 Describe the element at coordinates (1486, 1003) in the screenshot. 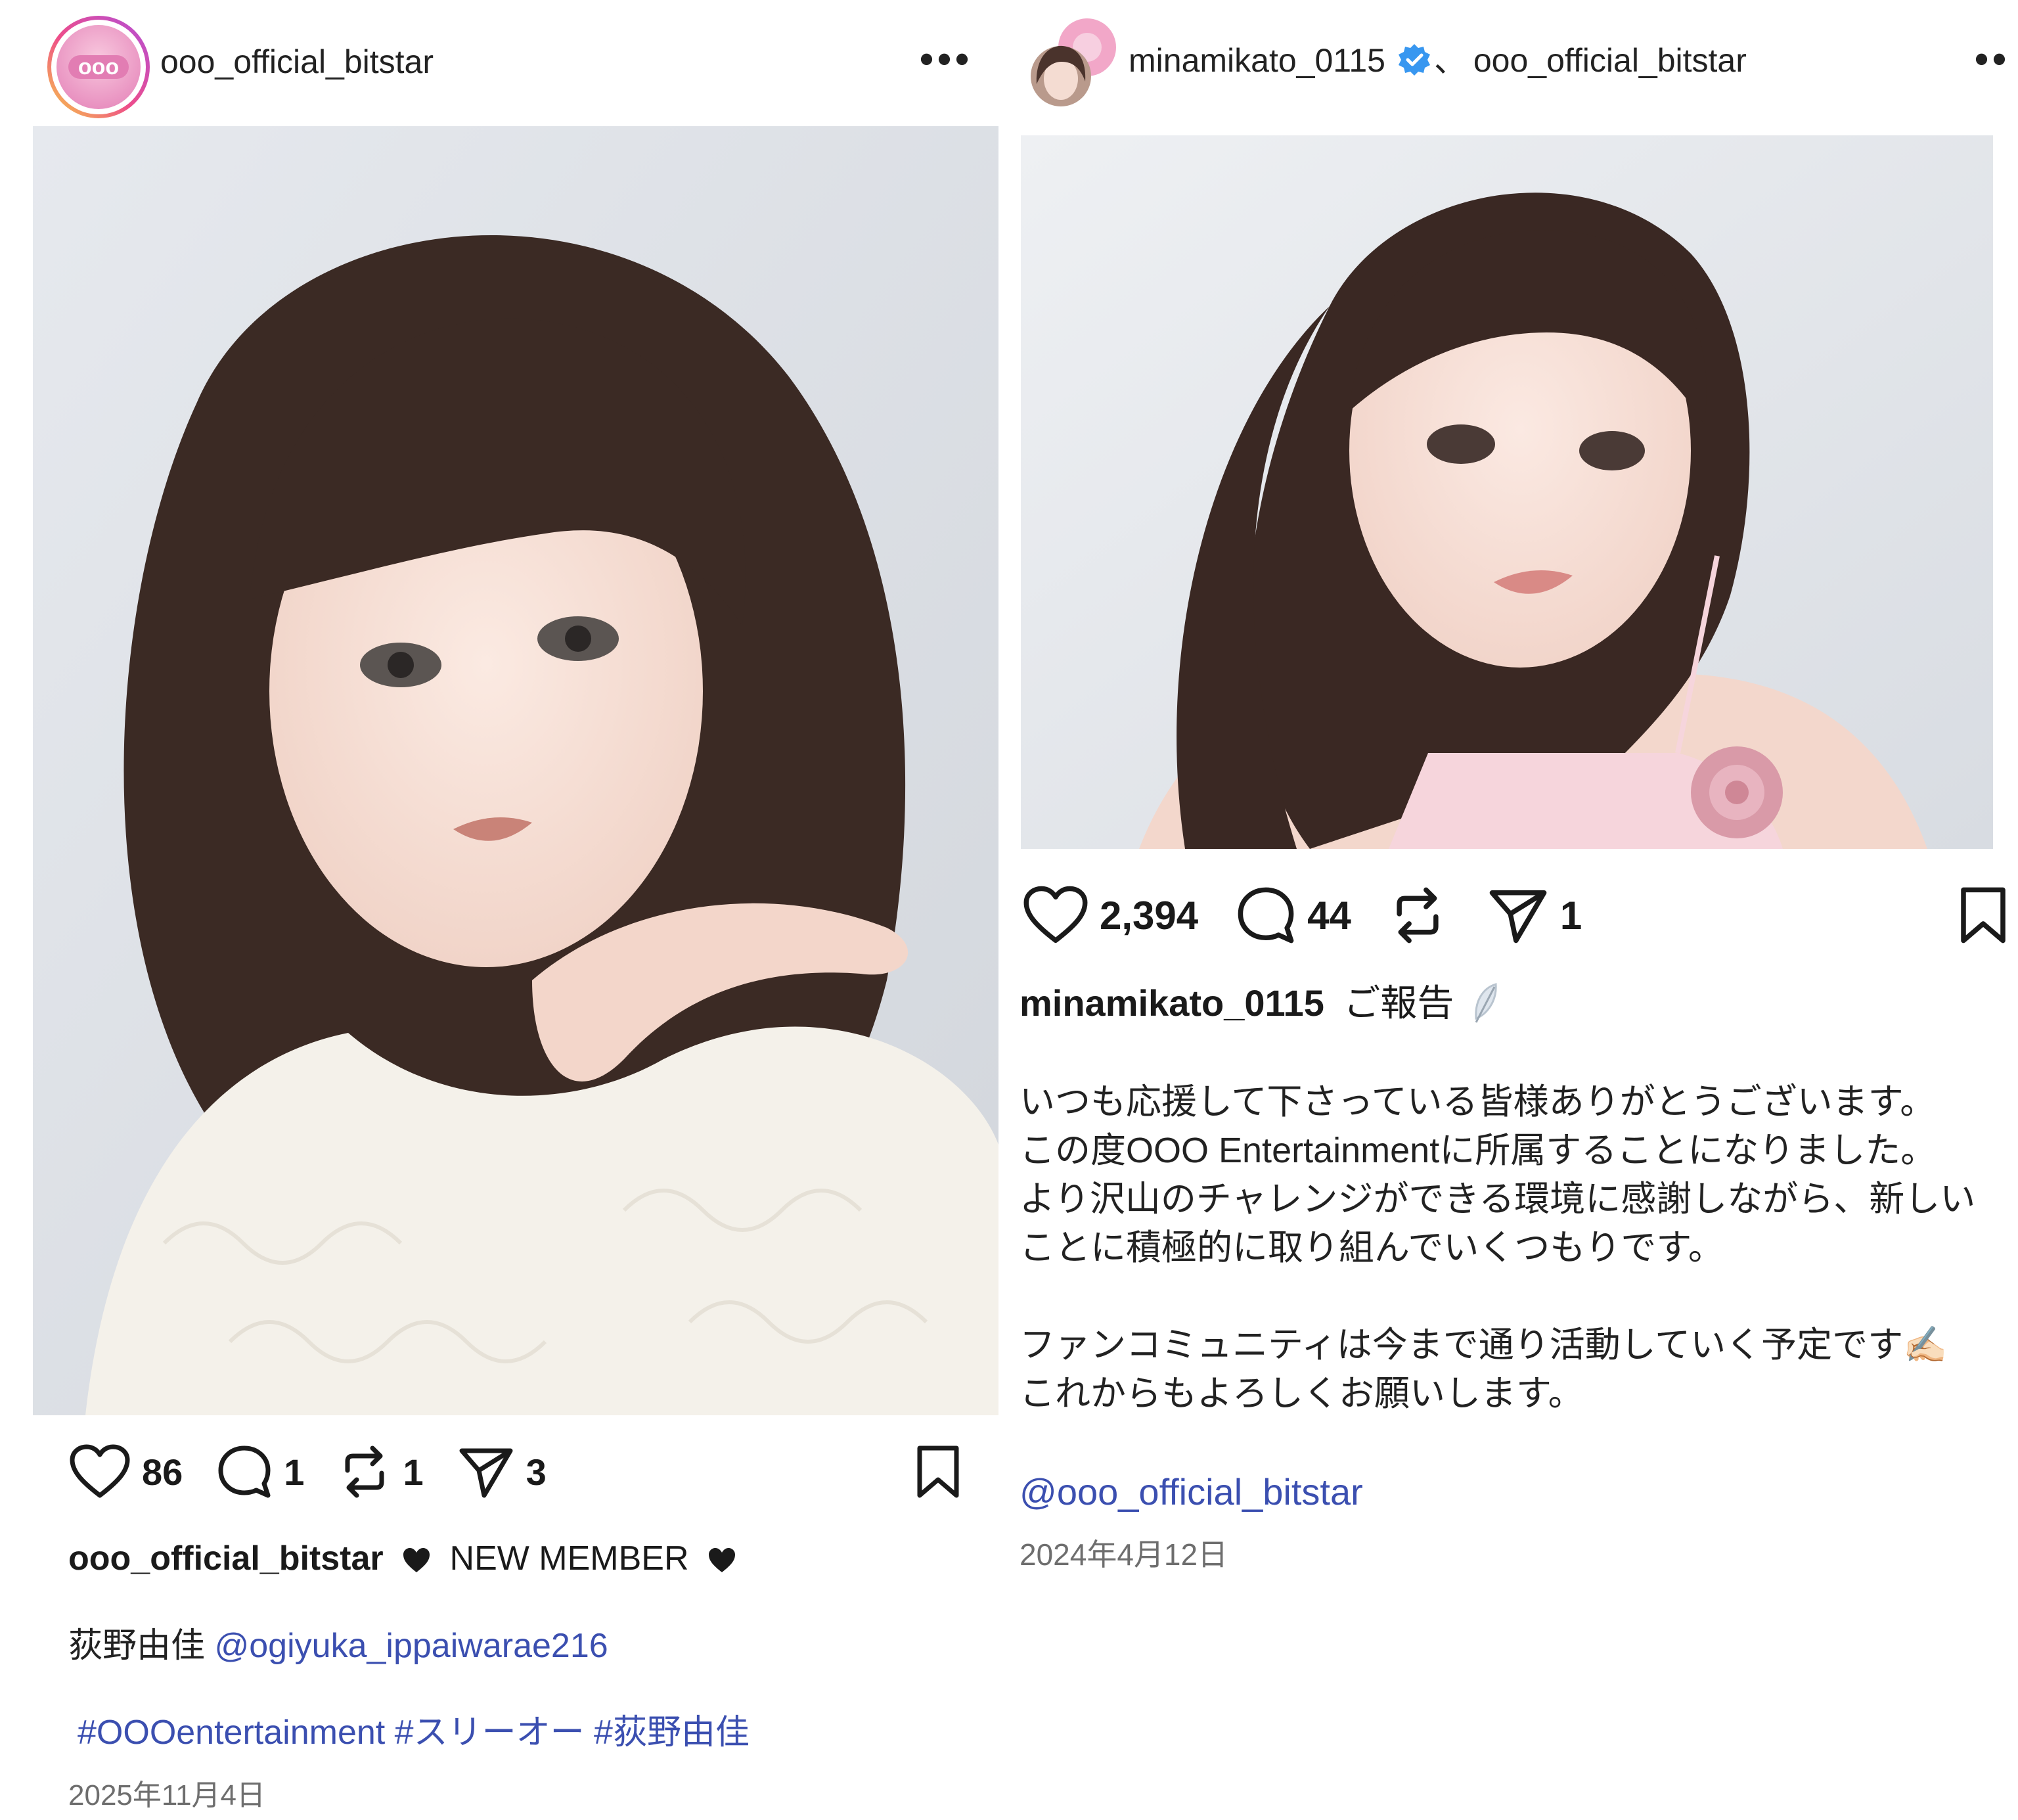

I see `feather-icon` at that location.